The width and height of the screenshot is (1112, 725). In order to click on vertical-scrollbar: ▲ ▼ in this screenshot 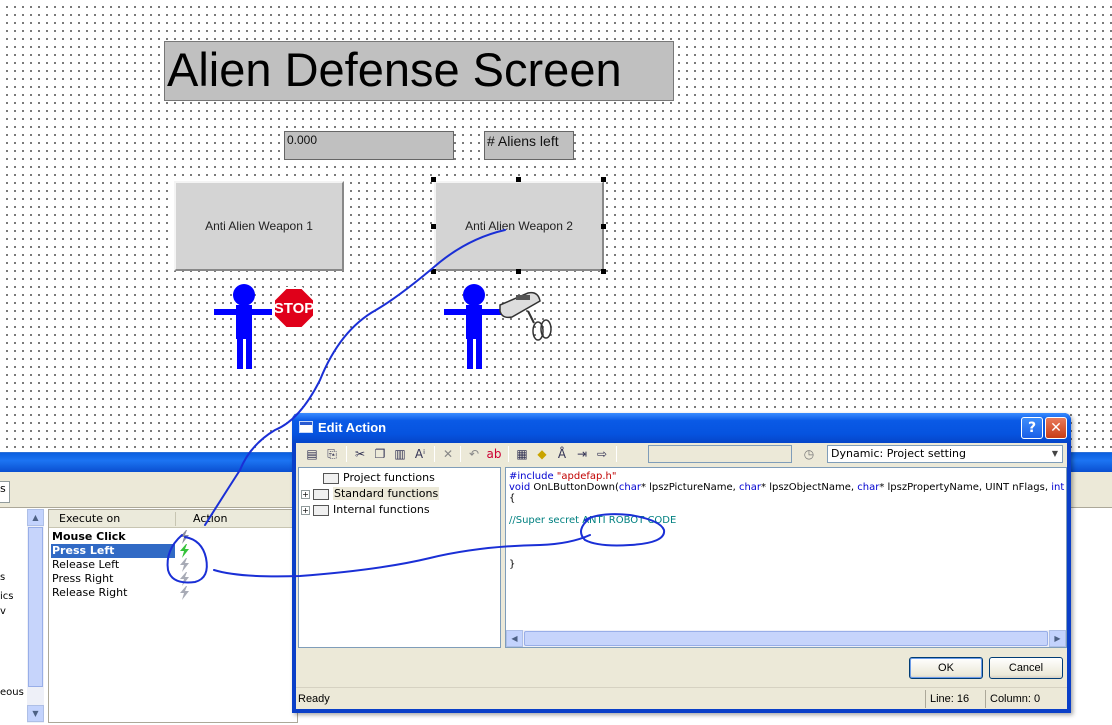, I will do `click(35, 616)`.